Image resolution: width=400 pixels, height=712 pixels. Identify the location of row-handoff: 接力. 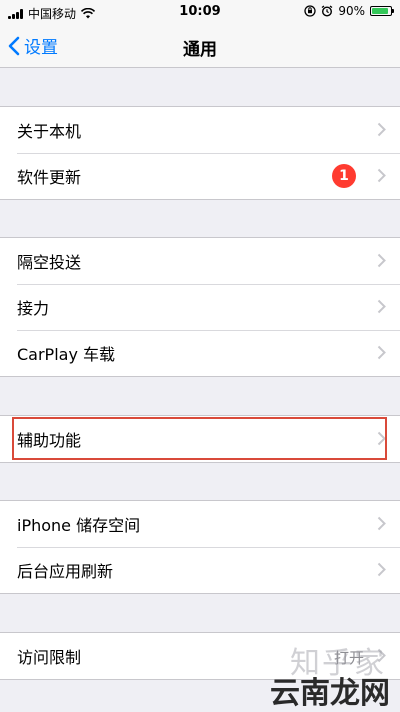
(200, 307).